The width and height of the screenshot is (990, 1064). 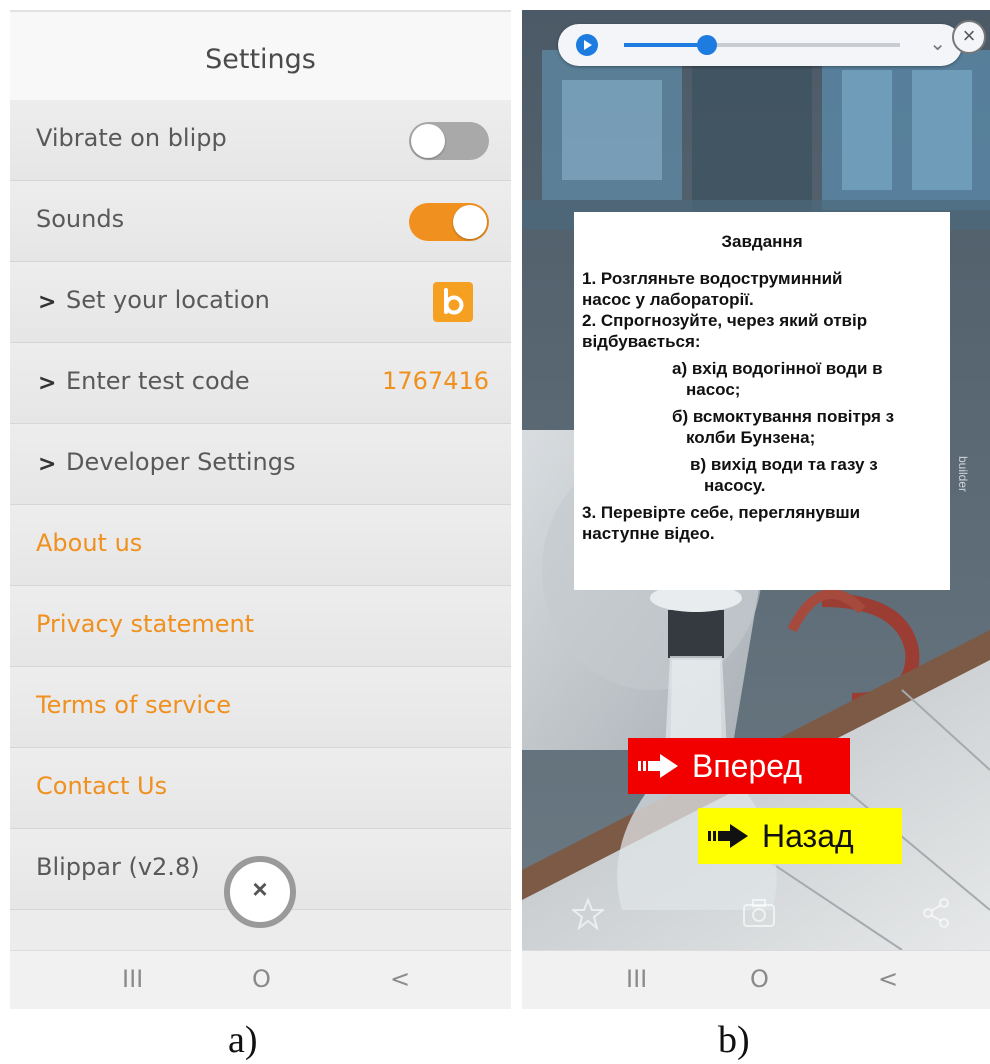 I want to click on setting-row-developer: > Developer Settings, so click(x=260, y=464).